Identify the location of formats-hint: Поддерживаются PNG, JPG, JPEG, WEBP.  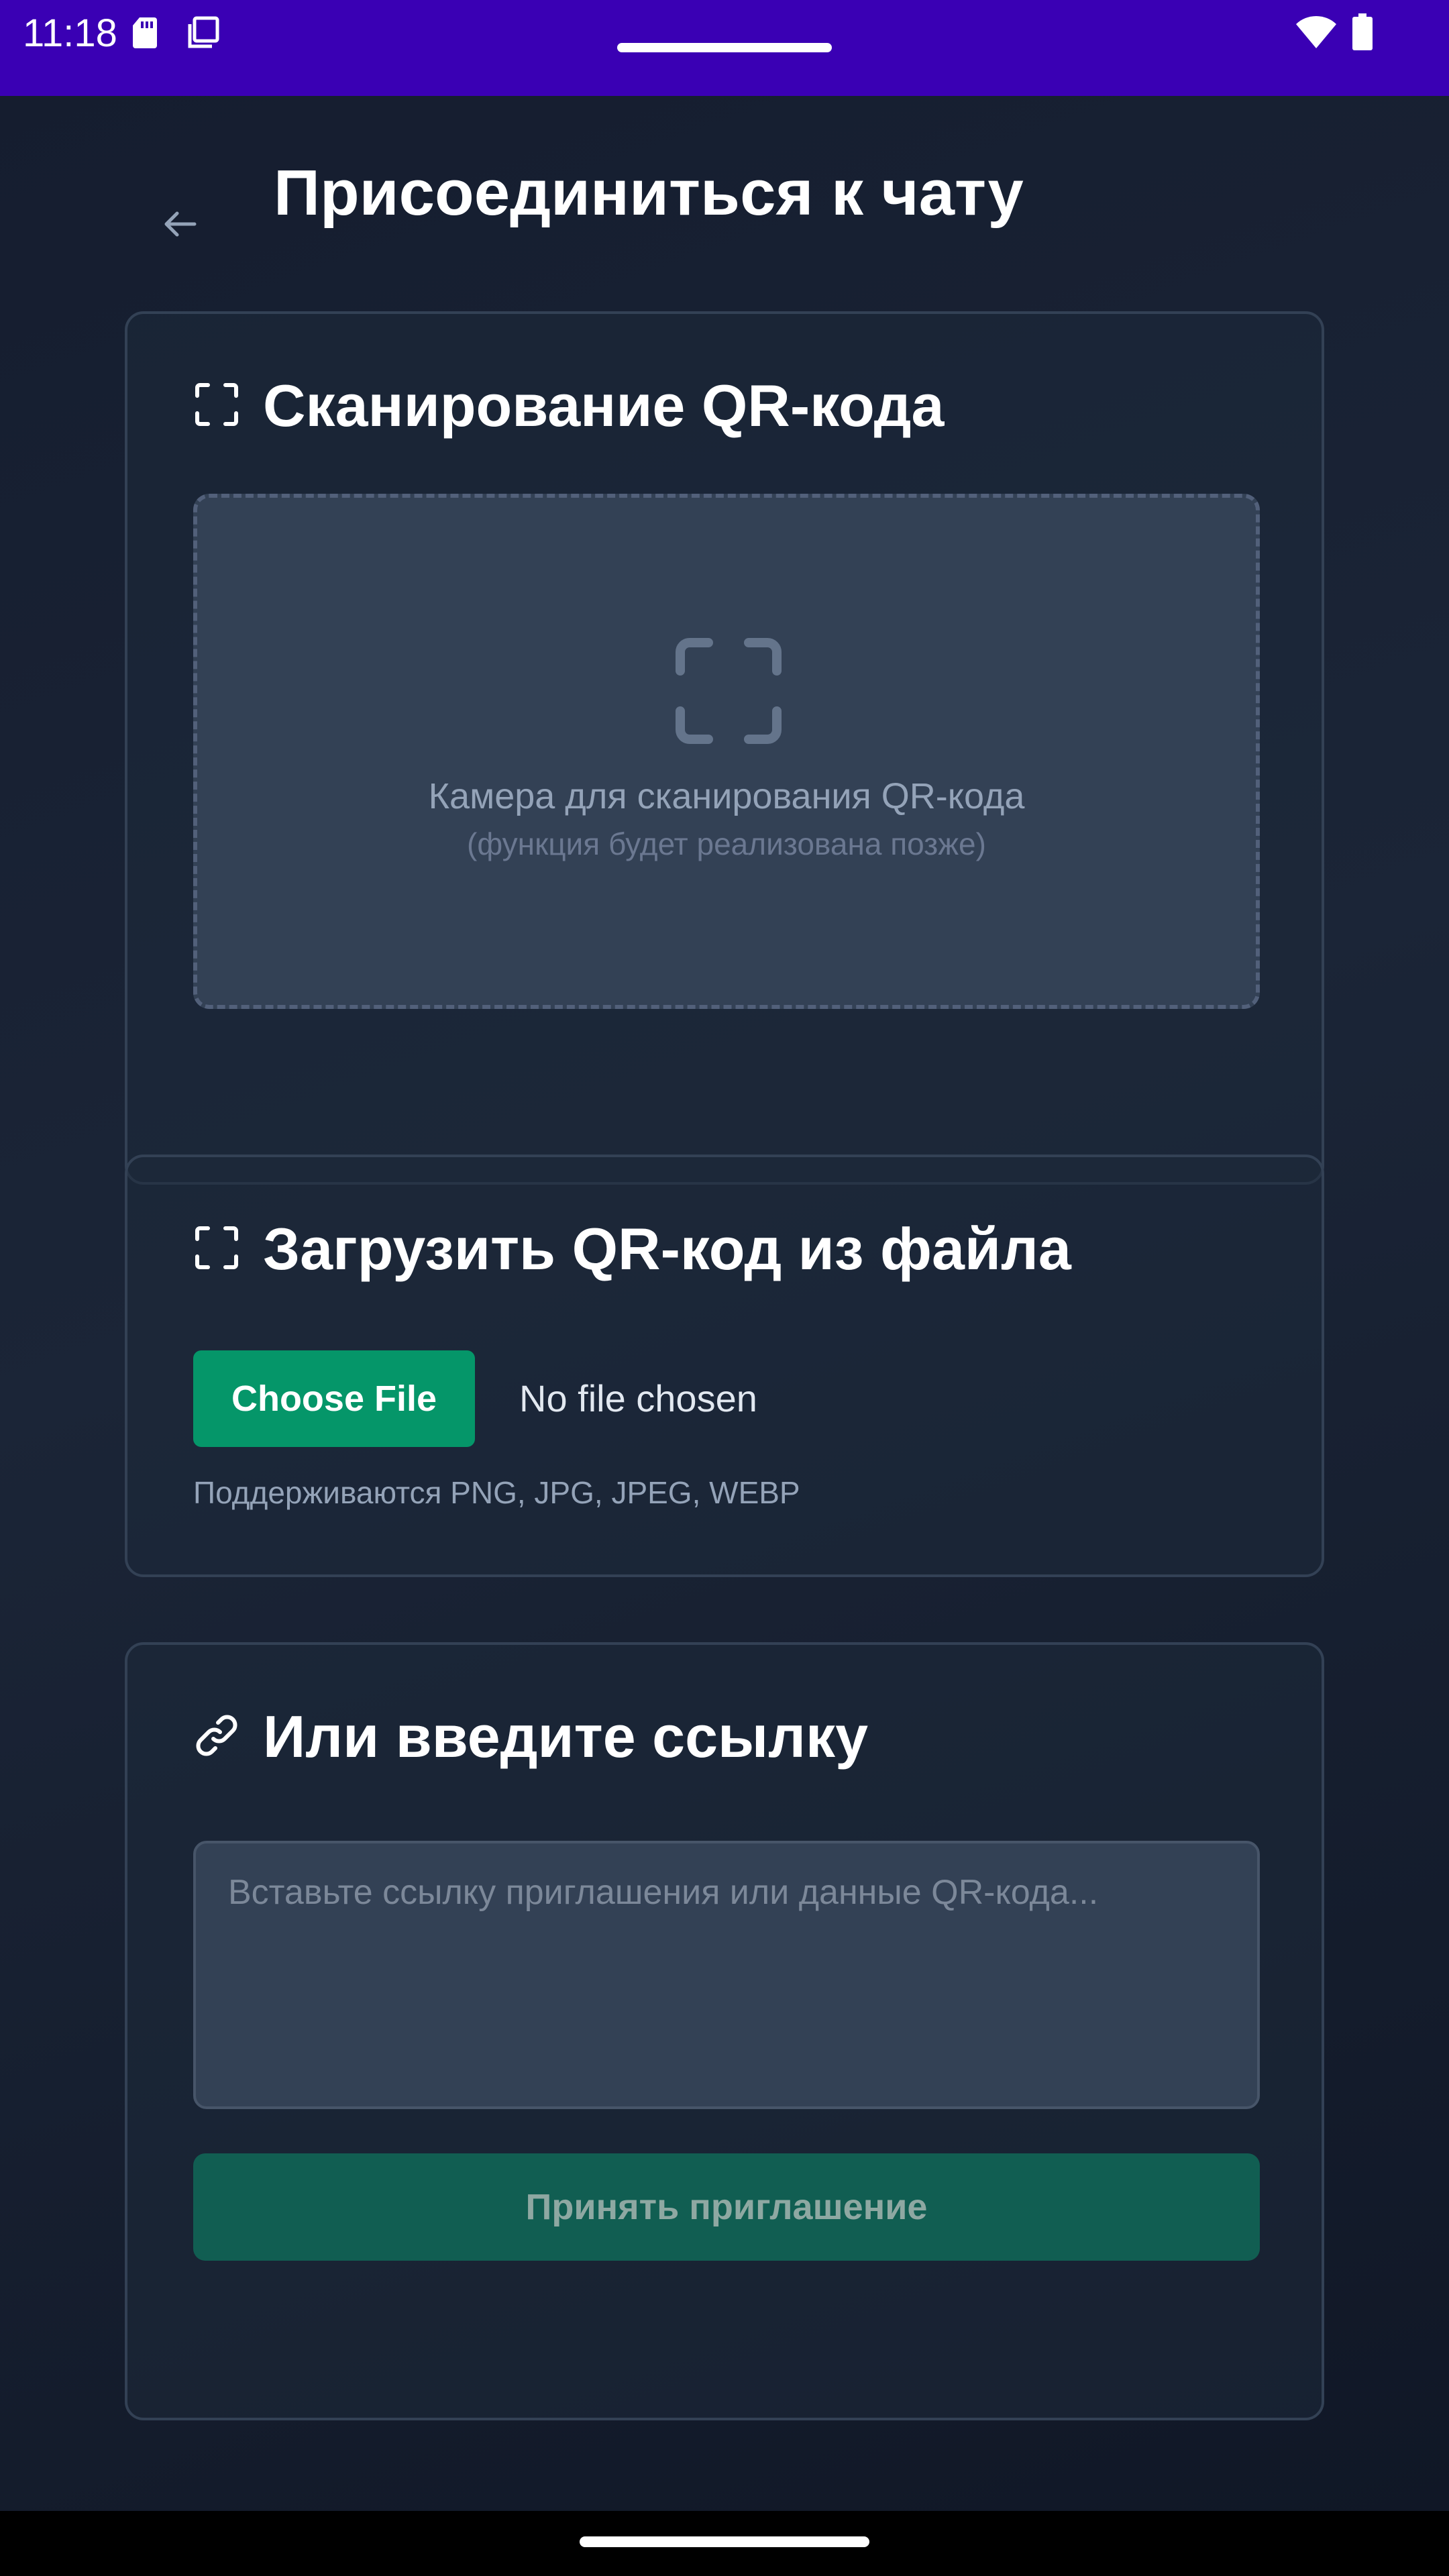
(496, 1492).